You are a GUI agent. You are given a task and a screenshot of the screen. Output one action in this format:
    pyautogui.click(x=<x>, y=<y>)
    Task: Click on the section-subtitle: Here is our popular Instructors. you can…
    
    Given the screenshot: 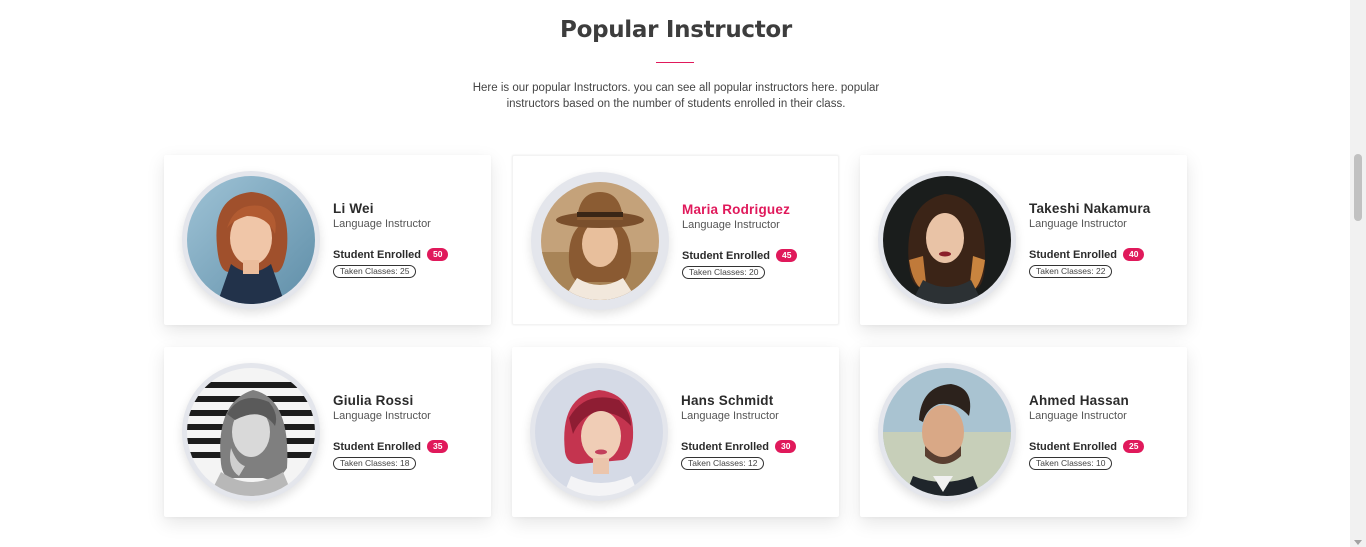 What is the action you would take?
    pyautogui.click(x=676, y=96)
    